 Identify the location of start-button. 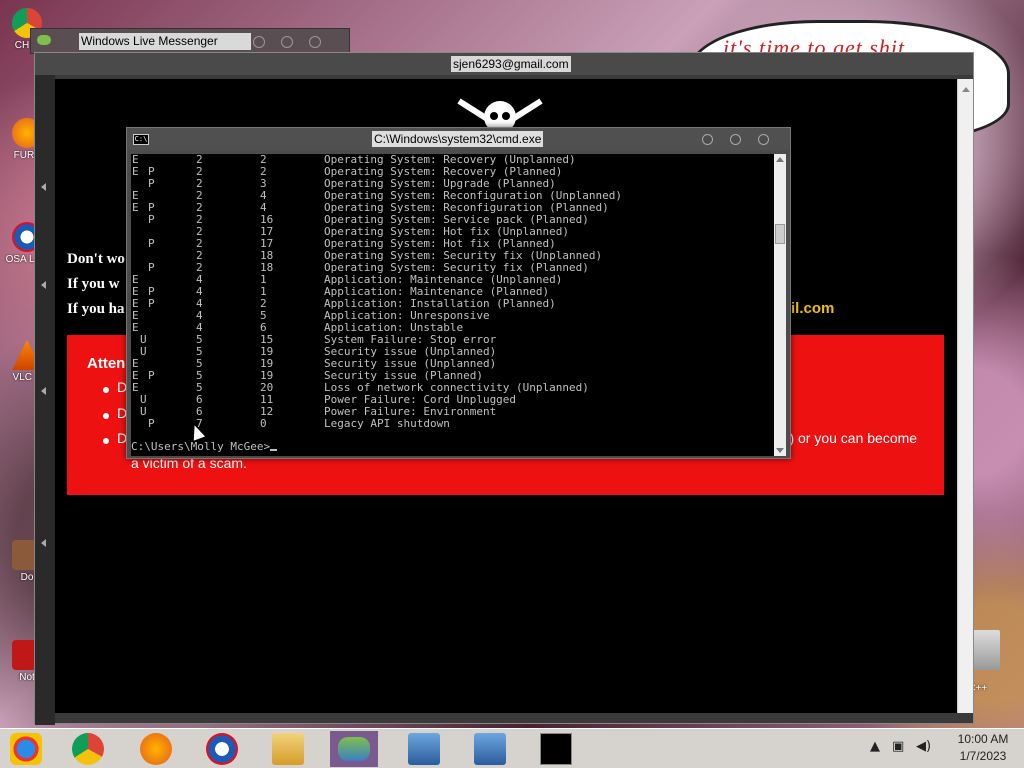
(26, 749).